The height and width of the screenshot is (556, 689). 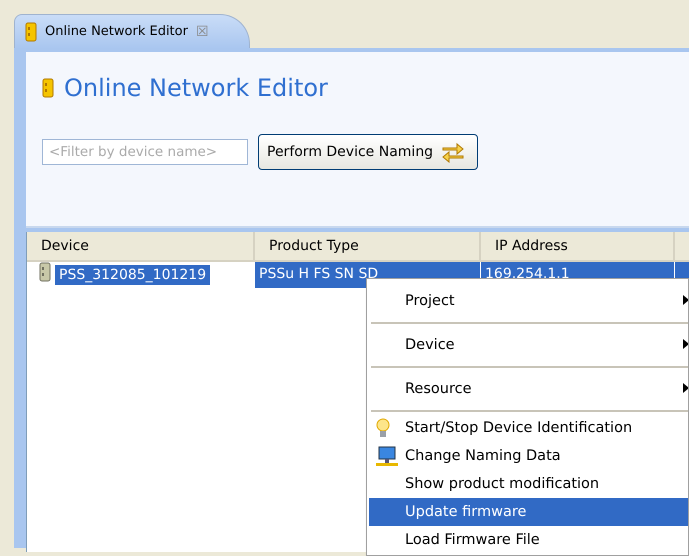 What do you see at coordinates (383, 429) in the screenshot?
I see `light-bulb-icon` at bounding box center [383, 429].